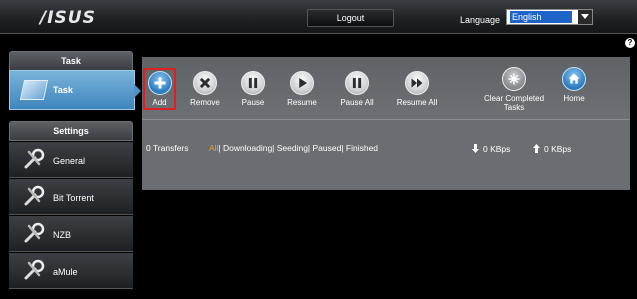  I want to click on sidebar-item-nzb: NZB, so click(71, 234).